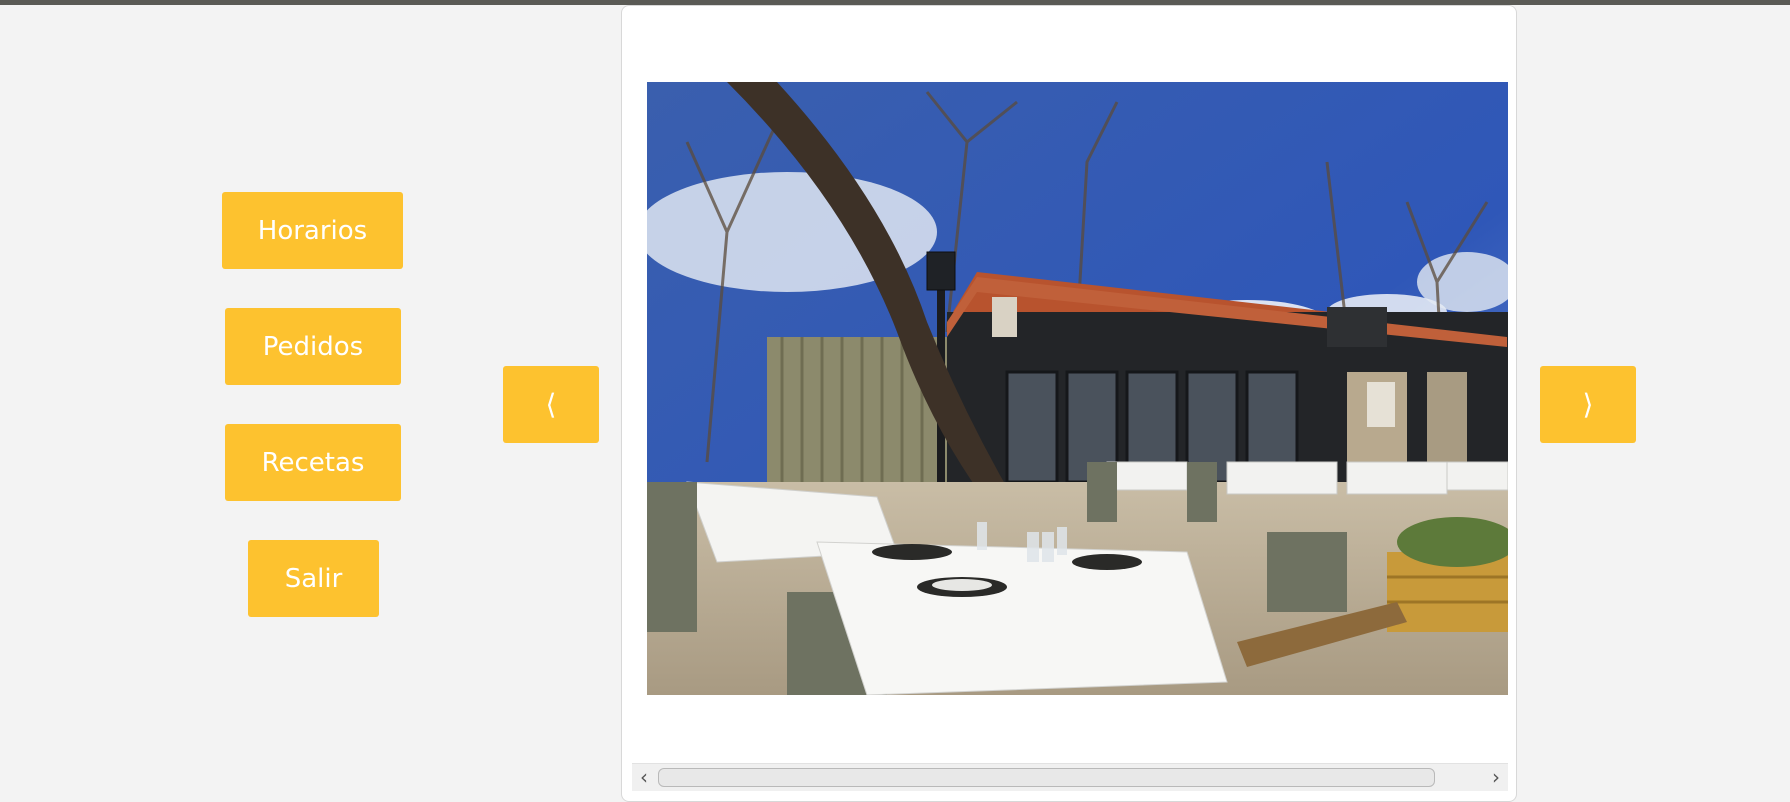 Image resolution: width=1790 pixels, height=802 pixels. I want to click on next-image-button: ⟩, so click(1588, 404).